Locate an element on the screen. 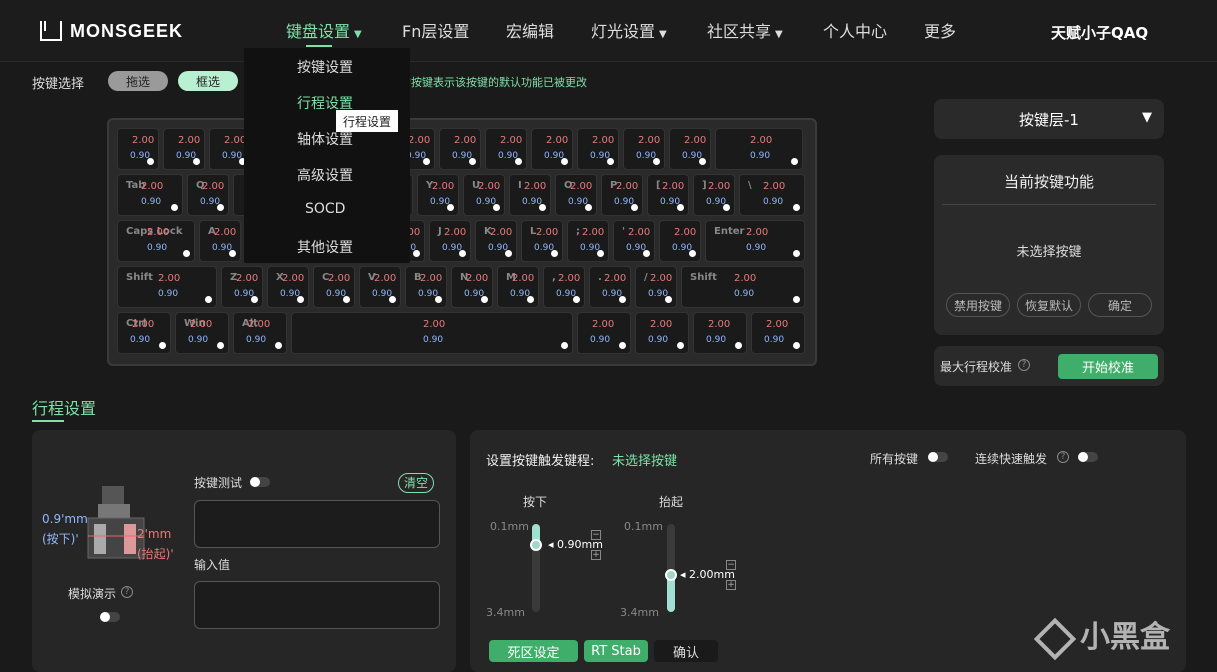  keyboard-key: . 2.00 0.90 is located at coordinates (610, 287).